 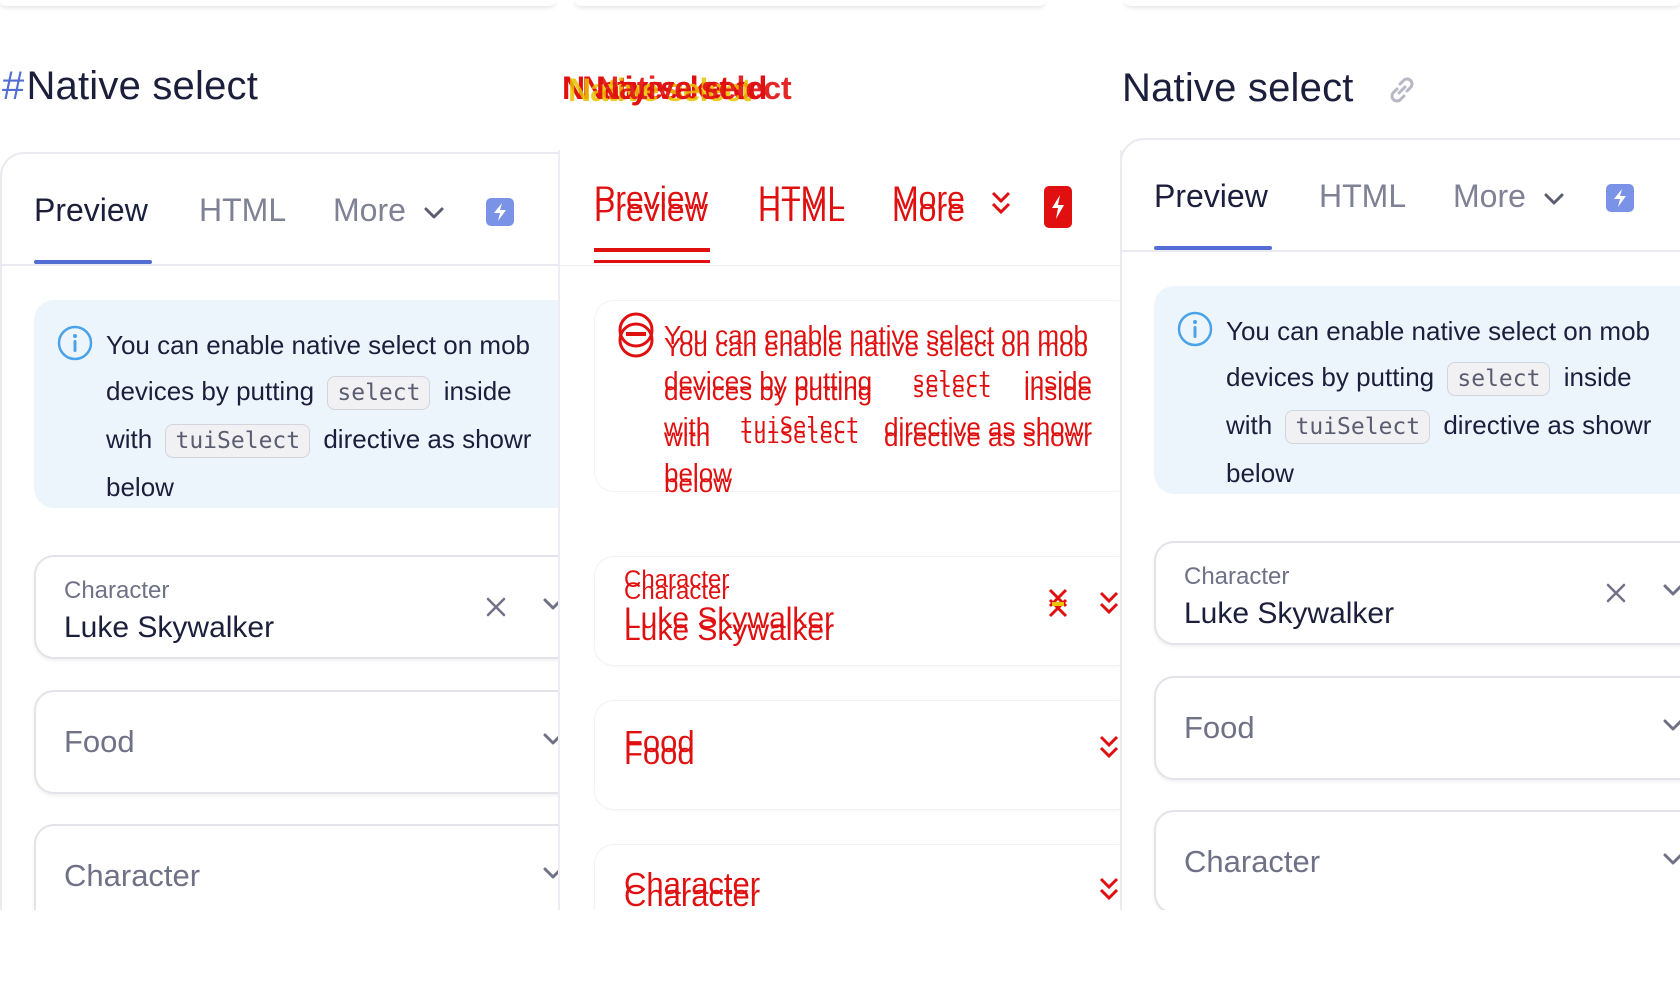 What do you see at coordinates (297, 607) in the screenshot?
I see `character-select: Character Luke Skywalker` at bounding box center [297, 607].